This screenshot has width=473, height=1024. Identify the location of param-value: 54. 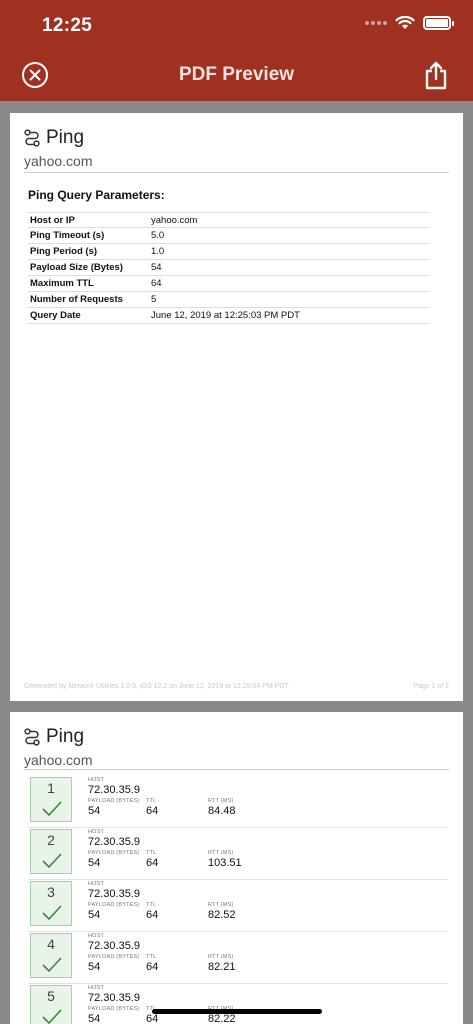
(156, 267).